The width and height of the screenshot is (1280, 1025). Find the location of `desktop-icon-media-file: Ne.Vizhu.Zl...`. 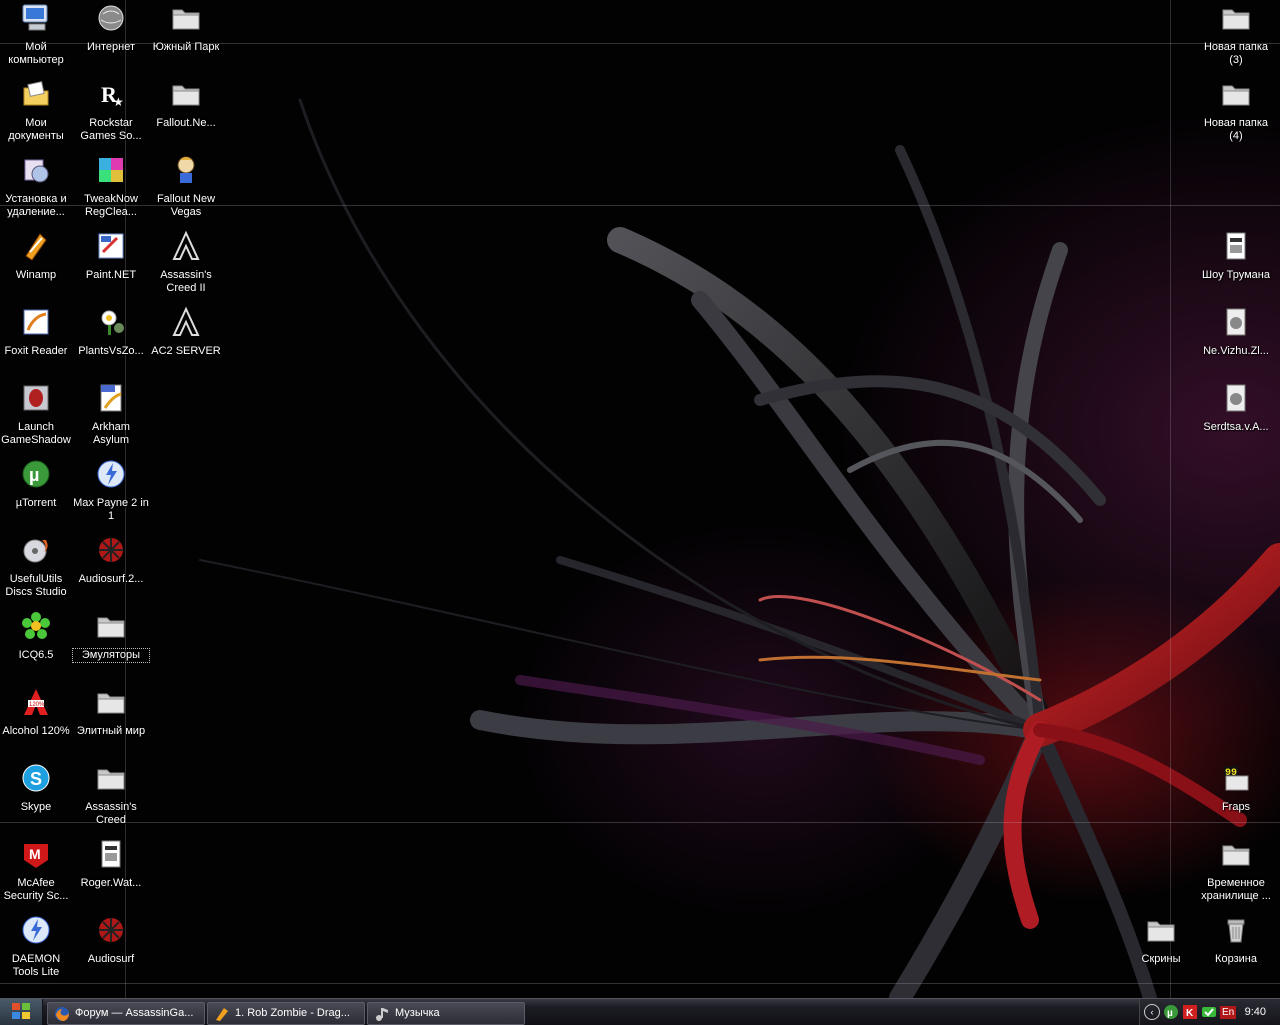

desktop-icon-media-file: Ne.Vizhu.Zl... is located at coordinates (1236, 340).